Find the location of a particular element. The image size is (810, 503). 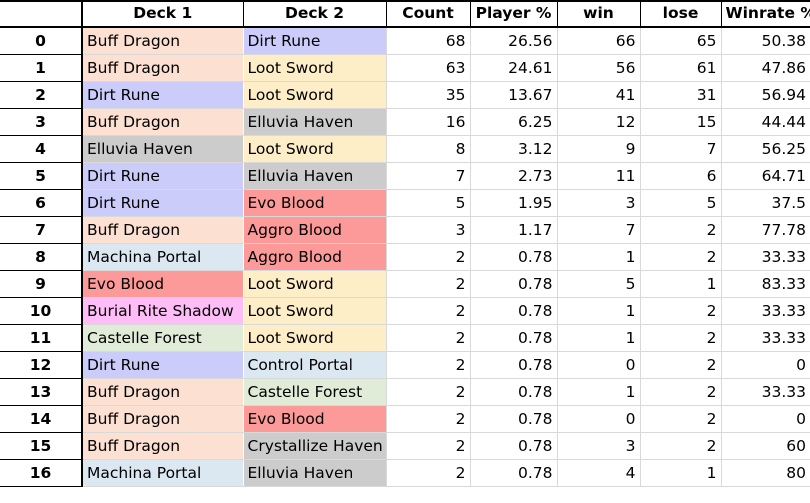

table-row: 16 Machina Portal Elluvia Haven 2 0.78 4 1 80 is located at coordinates (405, 473).